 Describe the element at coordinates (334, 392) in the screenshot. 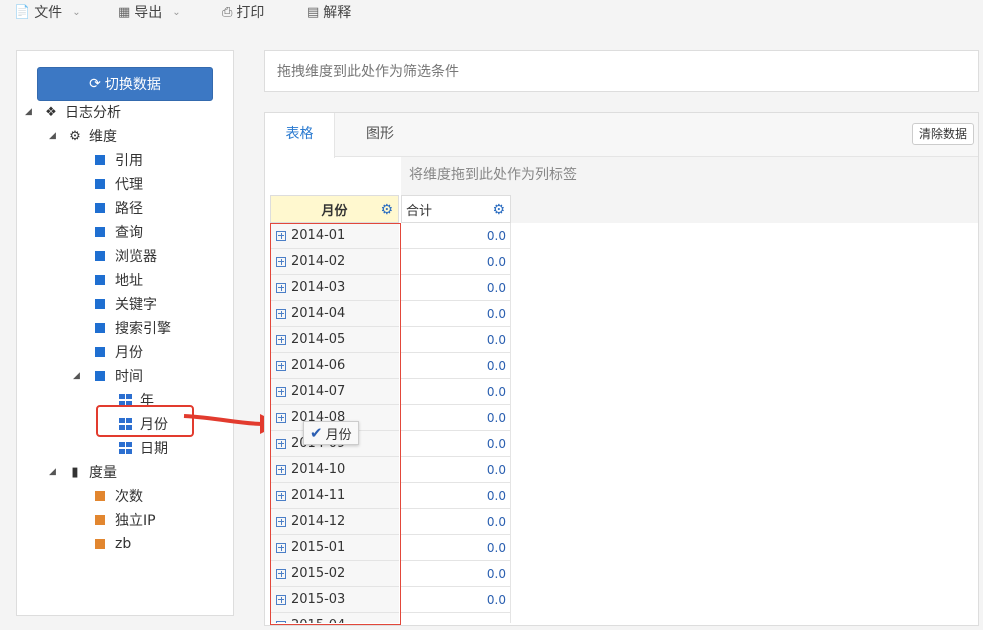

I see `month-cell: 2014-07` at that location.